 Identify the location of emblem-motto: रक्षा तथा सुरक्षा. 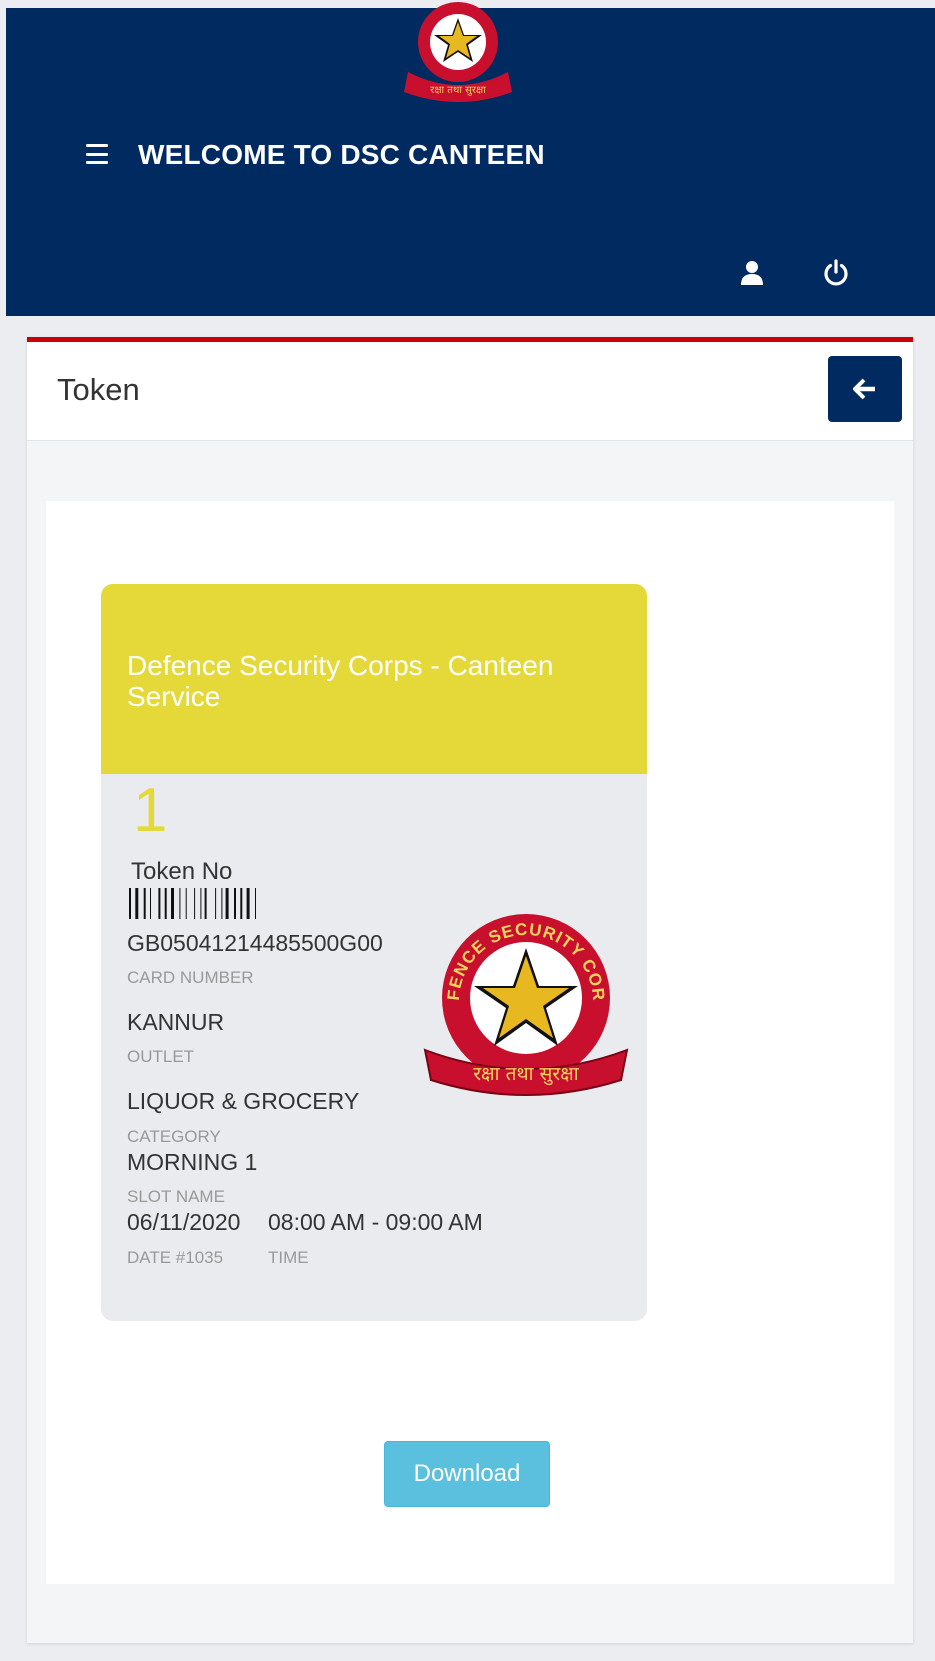
(526, 1074).